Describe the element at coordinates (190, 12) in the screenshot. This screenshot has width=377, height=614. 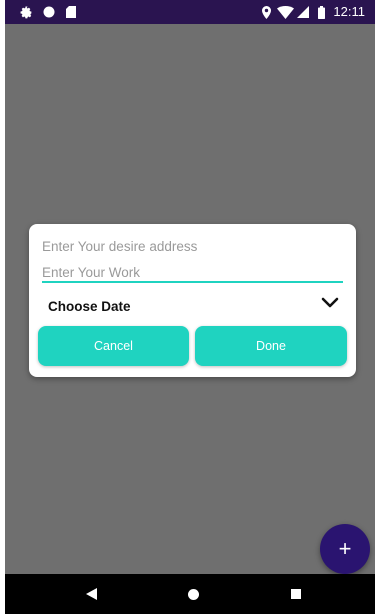
I see `status-bar: 12:11` at that location.